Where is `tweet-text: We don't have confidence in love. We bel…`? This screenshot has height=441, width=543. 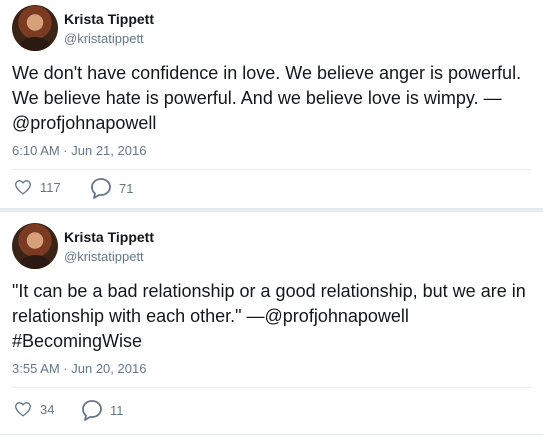 tweet-text: We don't have confidence in love. We bel… is located at coordinates (267, 98).